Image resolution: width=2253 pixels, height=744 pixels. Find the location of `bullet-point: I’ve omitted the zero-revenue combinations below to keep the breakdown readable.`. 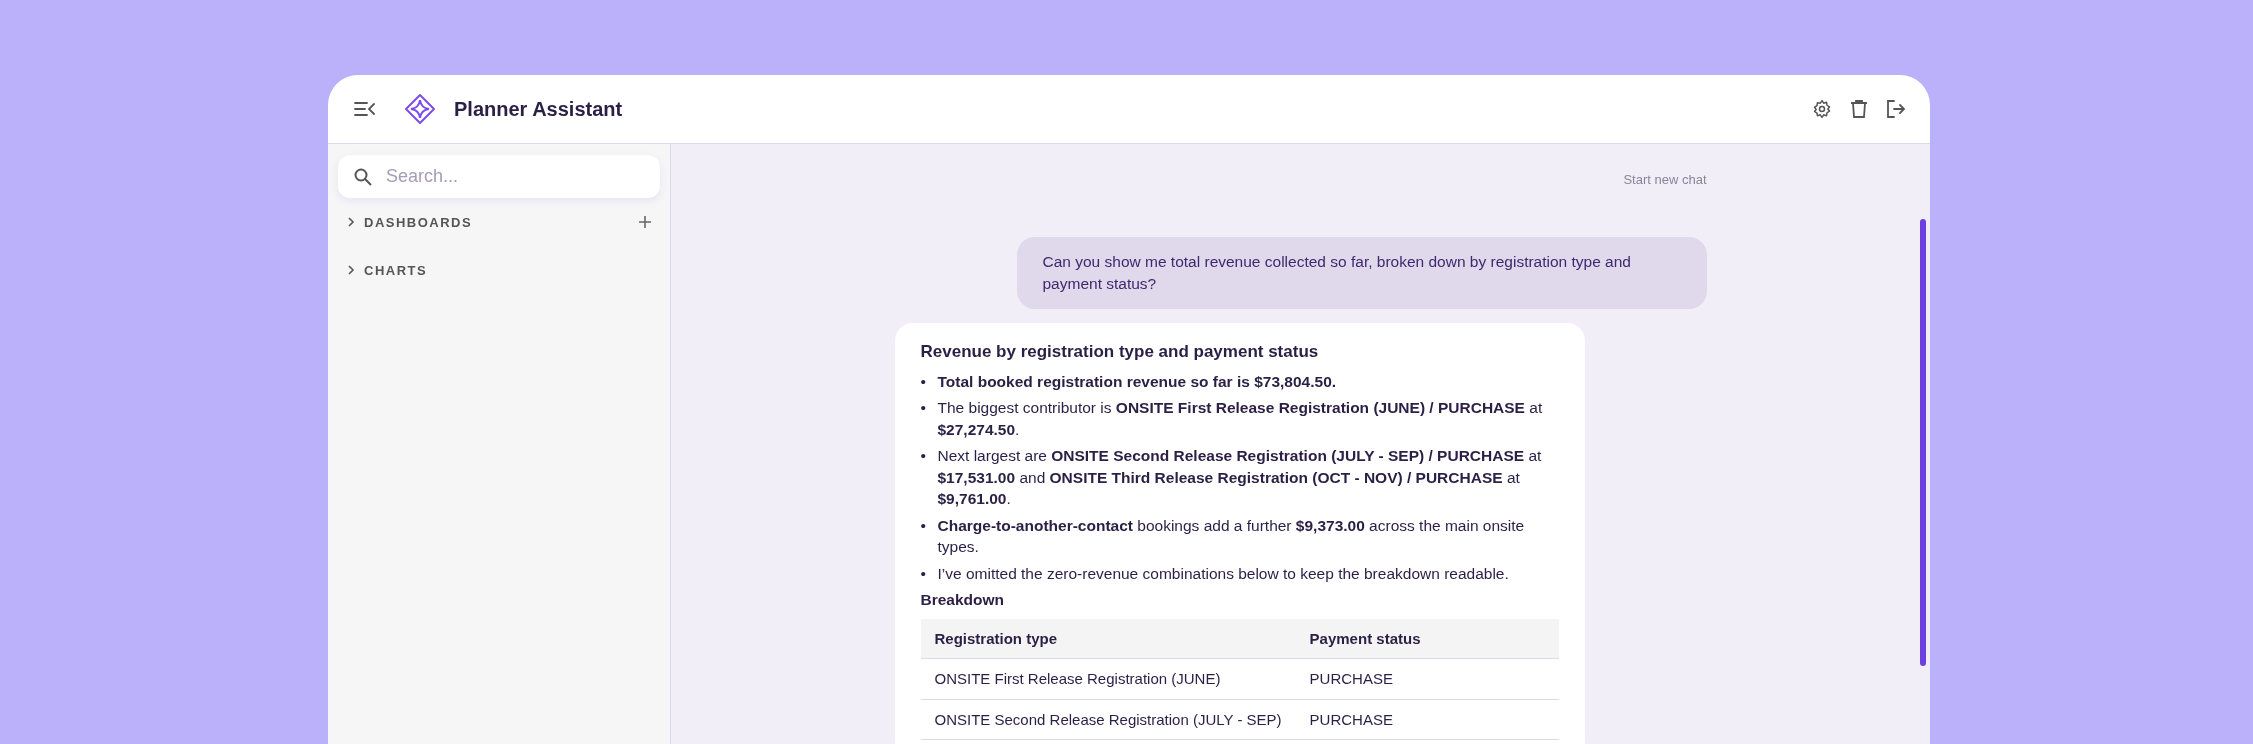

bullet-point: I’ve omitted the zero-revenue combinations below to keep the breakdown readable. is located at coordinates (1223, 573).